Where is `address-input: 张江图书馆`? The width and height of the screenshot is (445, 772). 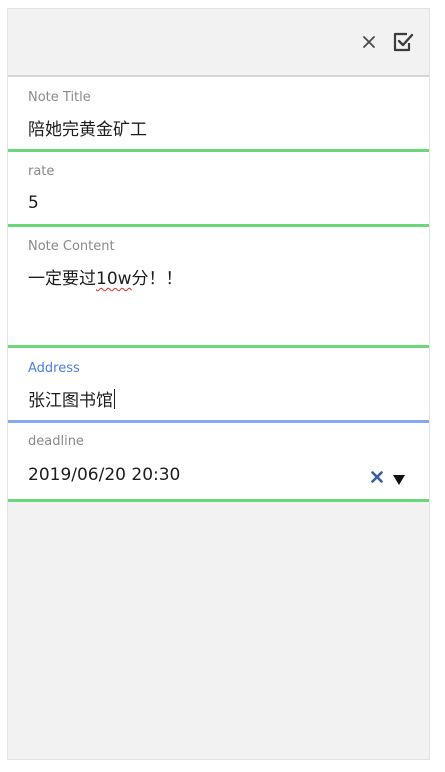
address-input: 张江图书馆 is located at coordinates (228, 400).